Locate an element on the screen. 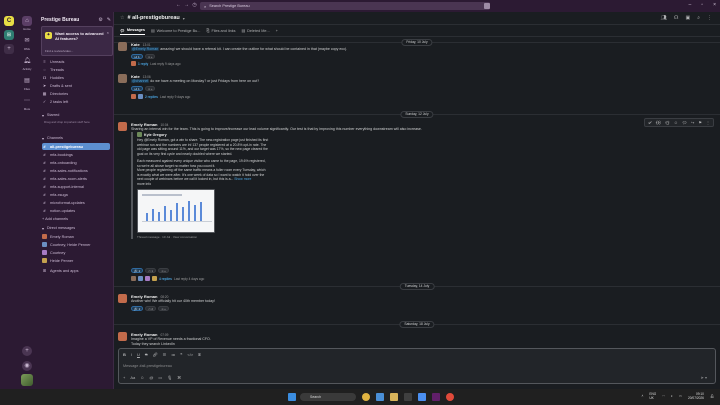 Image resolution: width=720 pixels, height=405 pixels. language-indicator: ENG UK is located at coordinates (652, 396).